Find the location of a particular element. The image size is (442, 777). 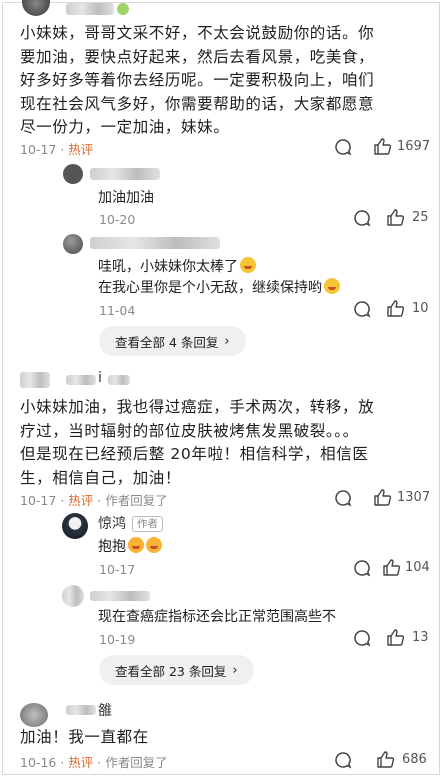

like-count: 1697 is located at coordinates (414, 146).